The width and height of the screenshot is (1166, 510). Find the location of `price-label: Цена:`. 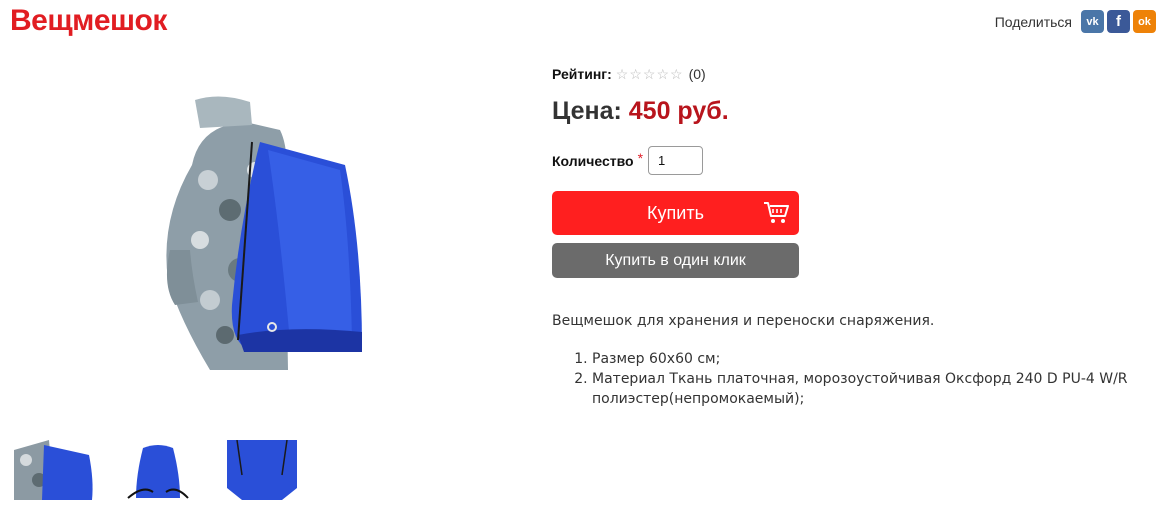

price-label: Цена: is located at coordinates (587, 111).